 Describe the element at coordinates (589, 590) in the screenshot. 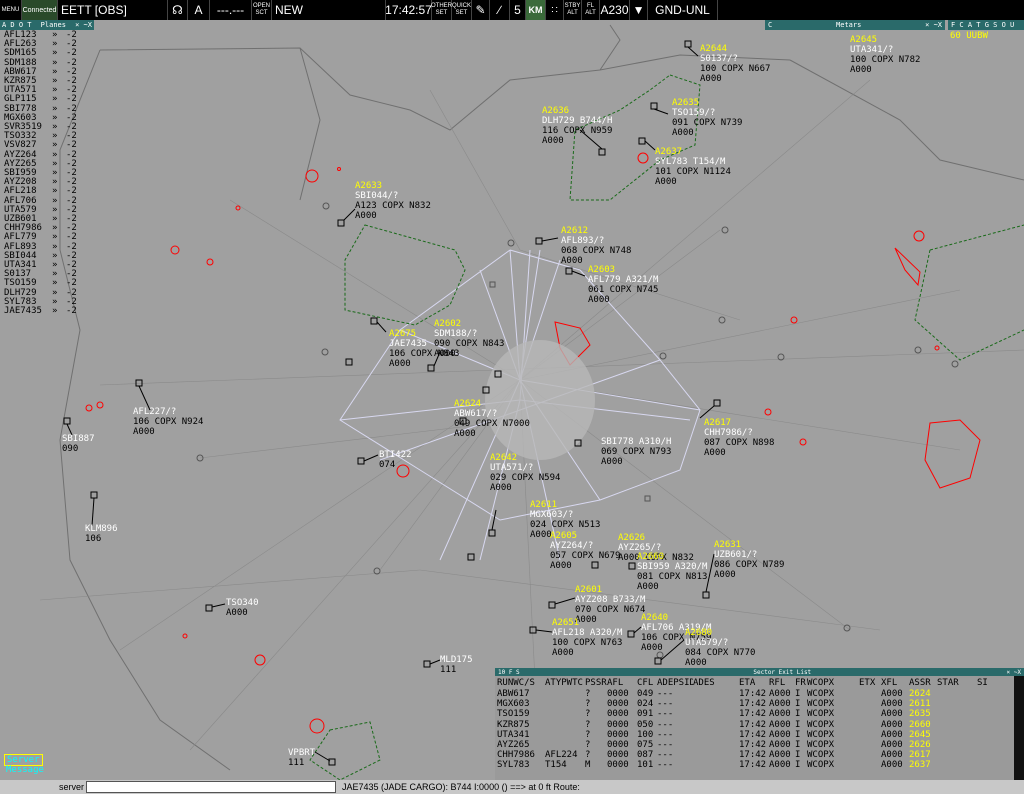

I see `tag-squawk: A2601` at that location.